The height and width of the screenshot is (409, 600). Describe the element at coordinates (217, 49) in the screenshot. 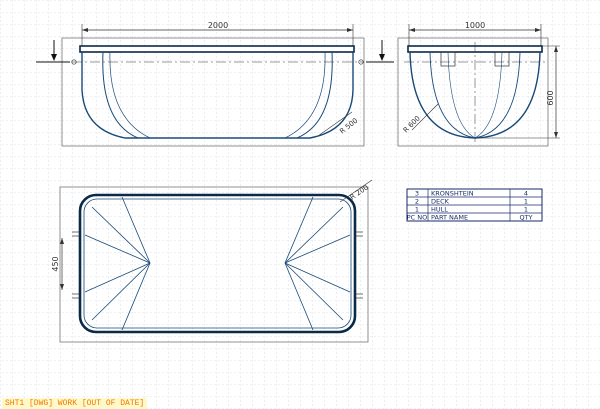

I see `side-deck` at that location.